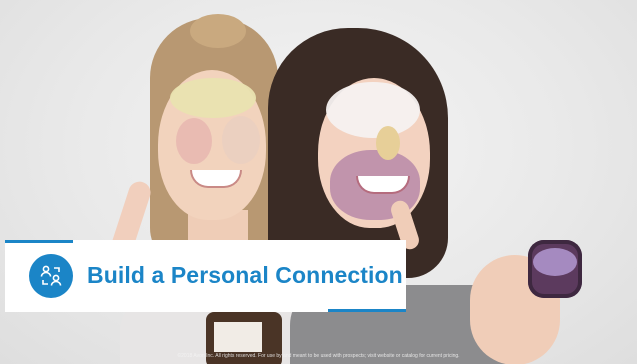 This screenshot has width=637, height=364. Describe the element at coordinates (213, 98) in the screenshot. I see `left-face-mask-forehead` at that location.